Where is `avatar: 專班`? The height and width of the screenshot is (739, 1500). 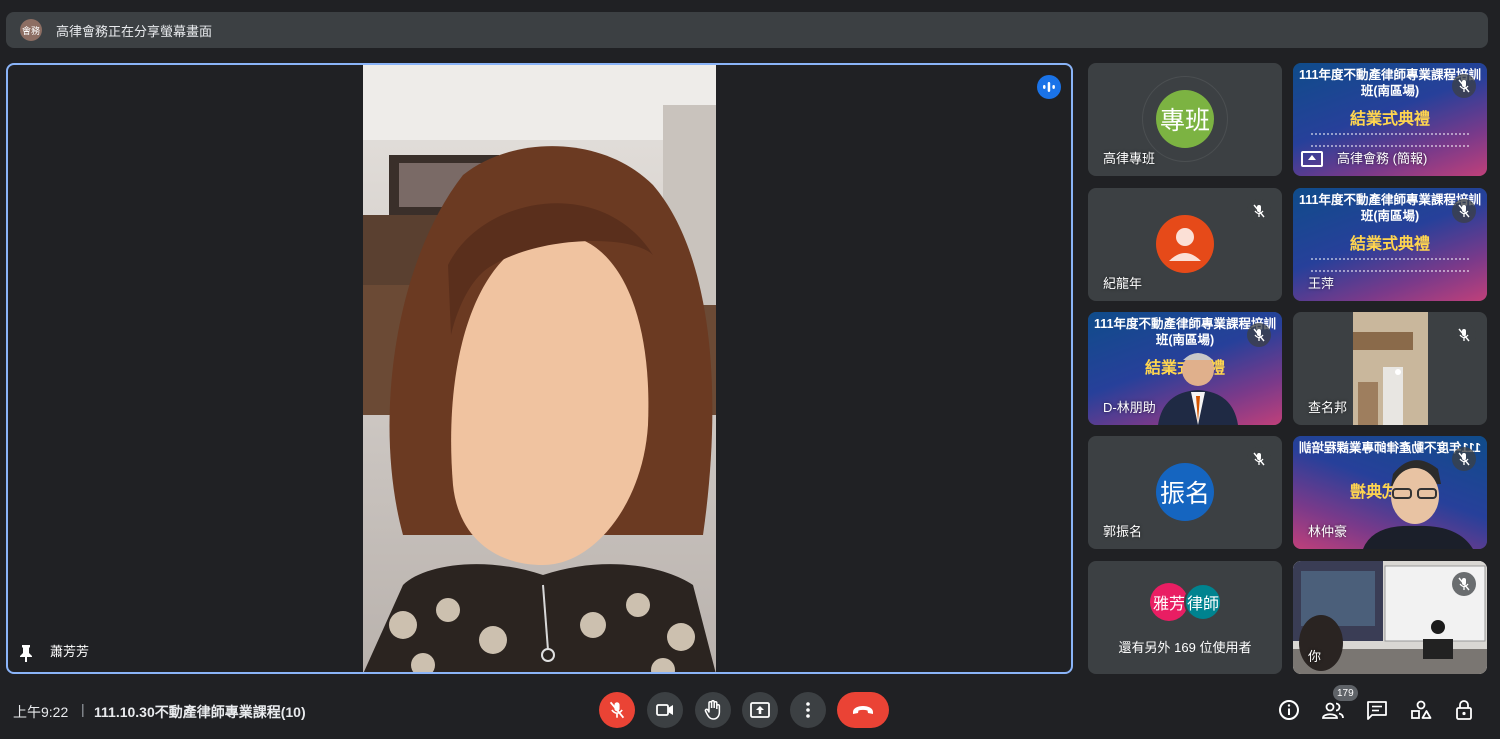
avatar: 專班 is located at coordinates (1185, 119).